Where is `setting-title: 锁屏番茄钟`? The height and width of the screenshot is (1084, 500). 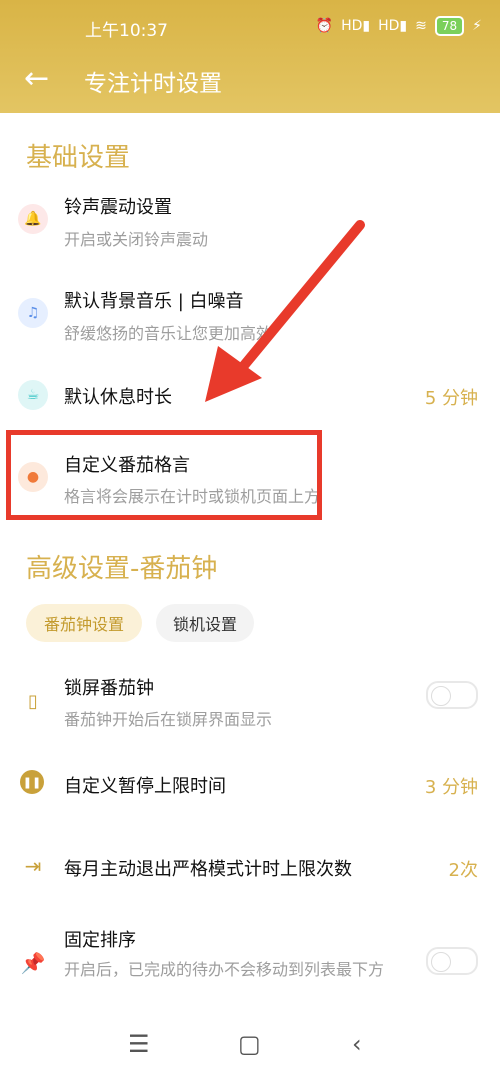
setting-title: 锁屏番茄钟 is located at coordinates (109, 688).